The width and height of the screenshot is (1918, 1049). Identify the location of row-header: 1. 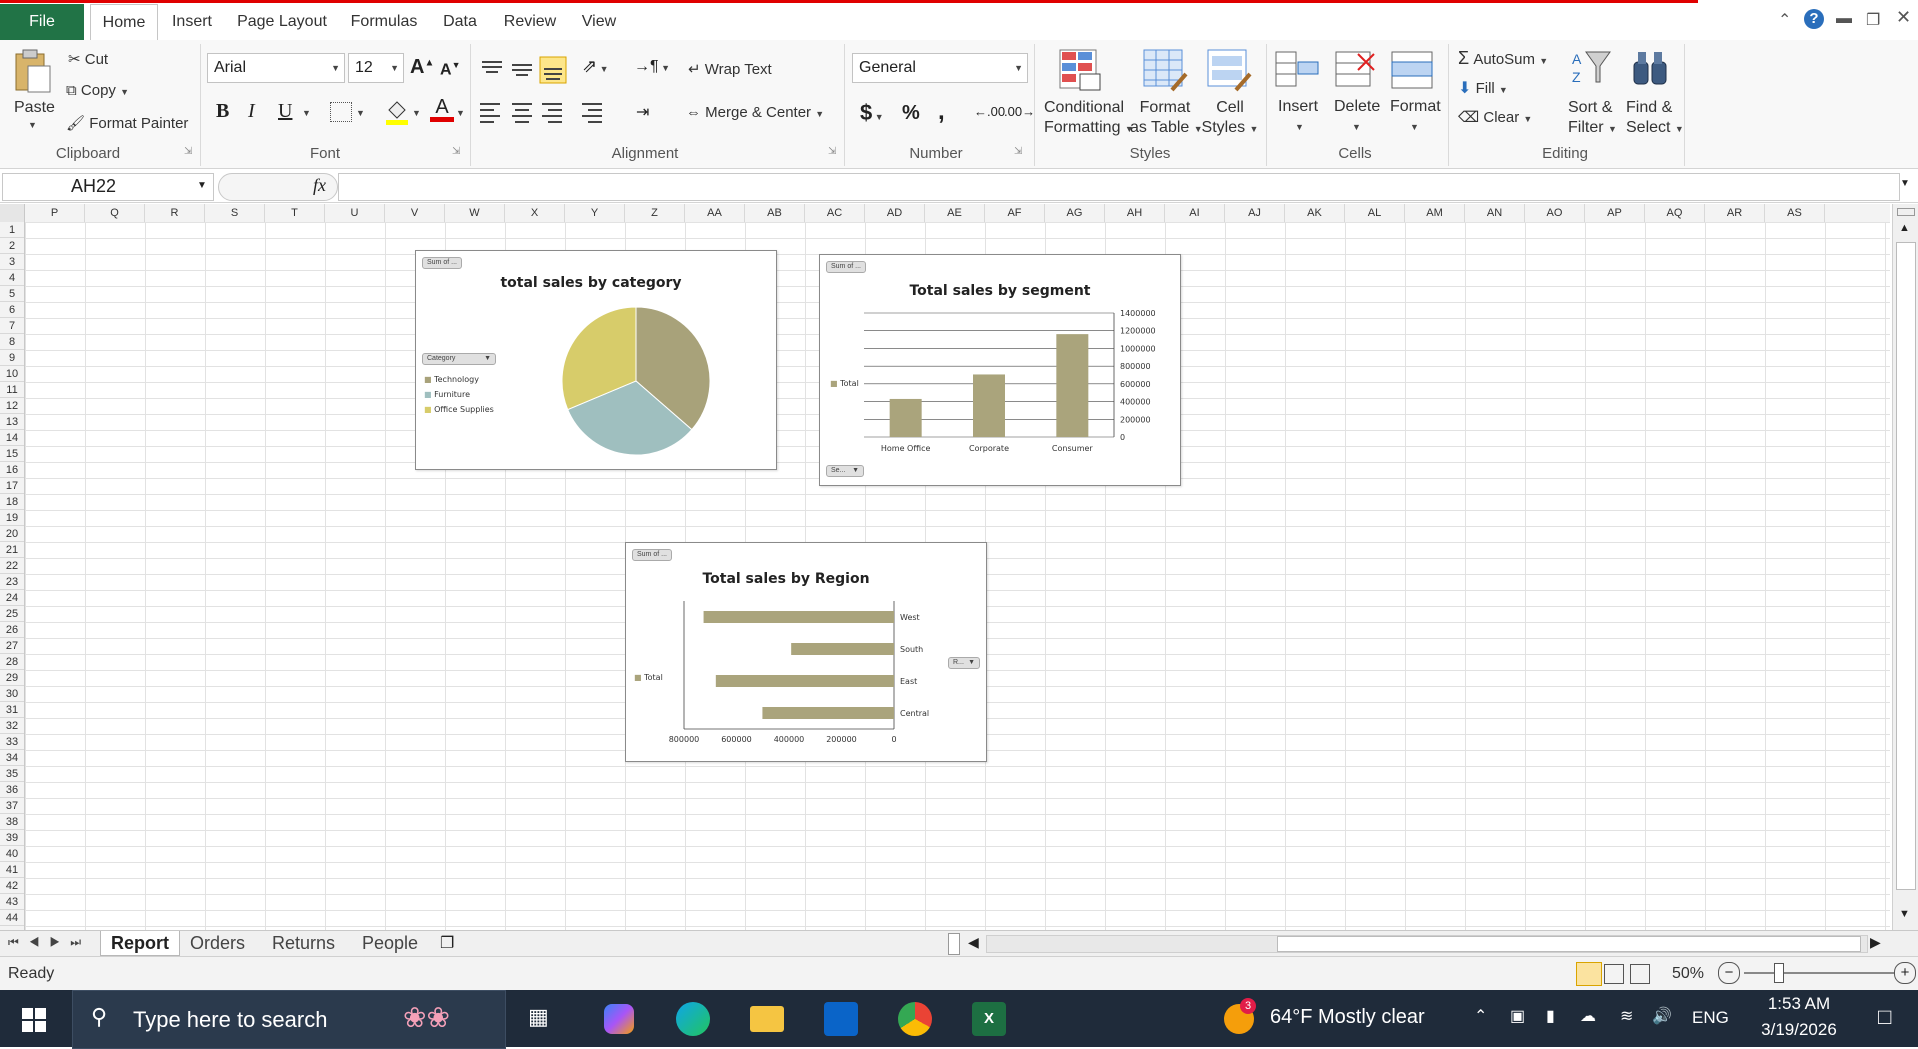
(12, 230).